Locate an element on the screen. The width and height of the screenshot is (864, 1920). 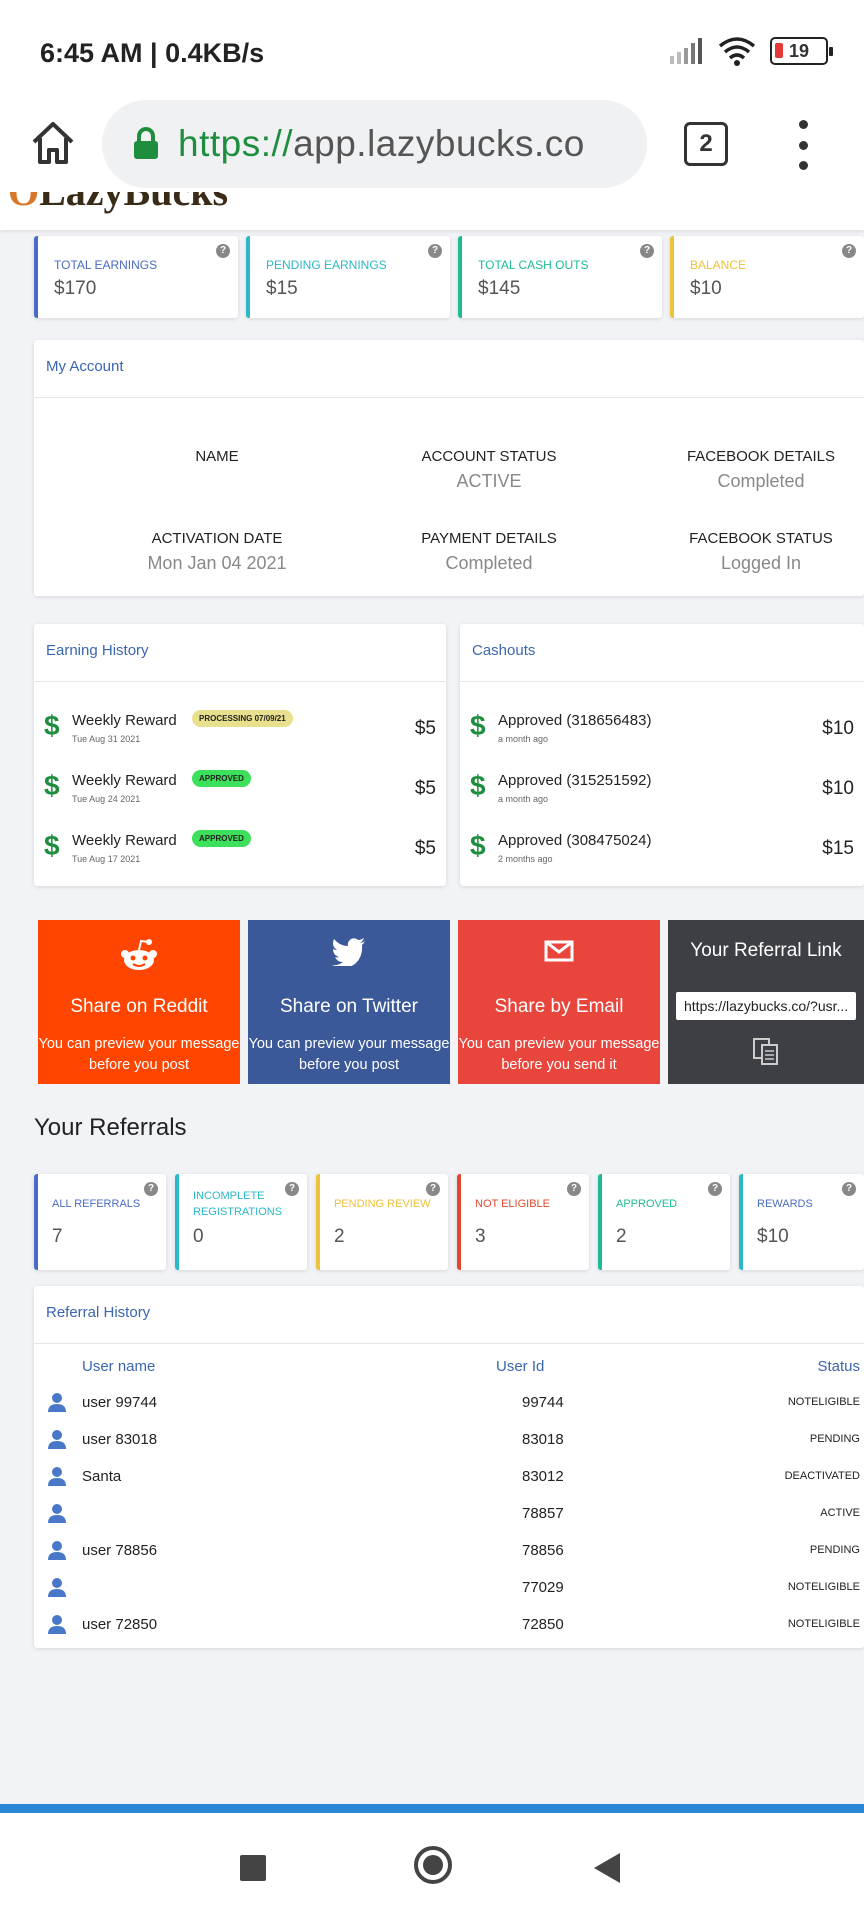
status-icons: 19 is located at coordinates (751, 51).